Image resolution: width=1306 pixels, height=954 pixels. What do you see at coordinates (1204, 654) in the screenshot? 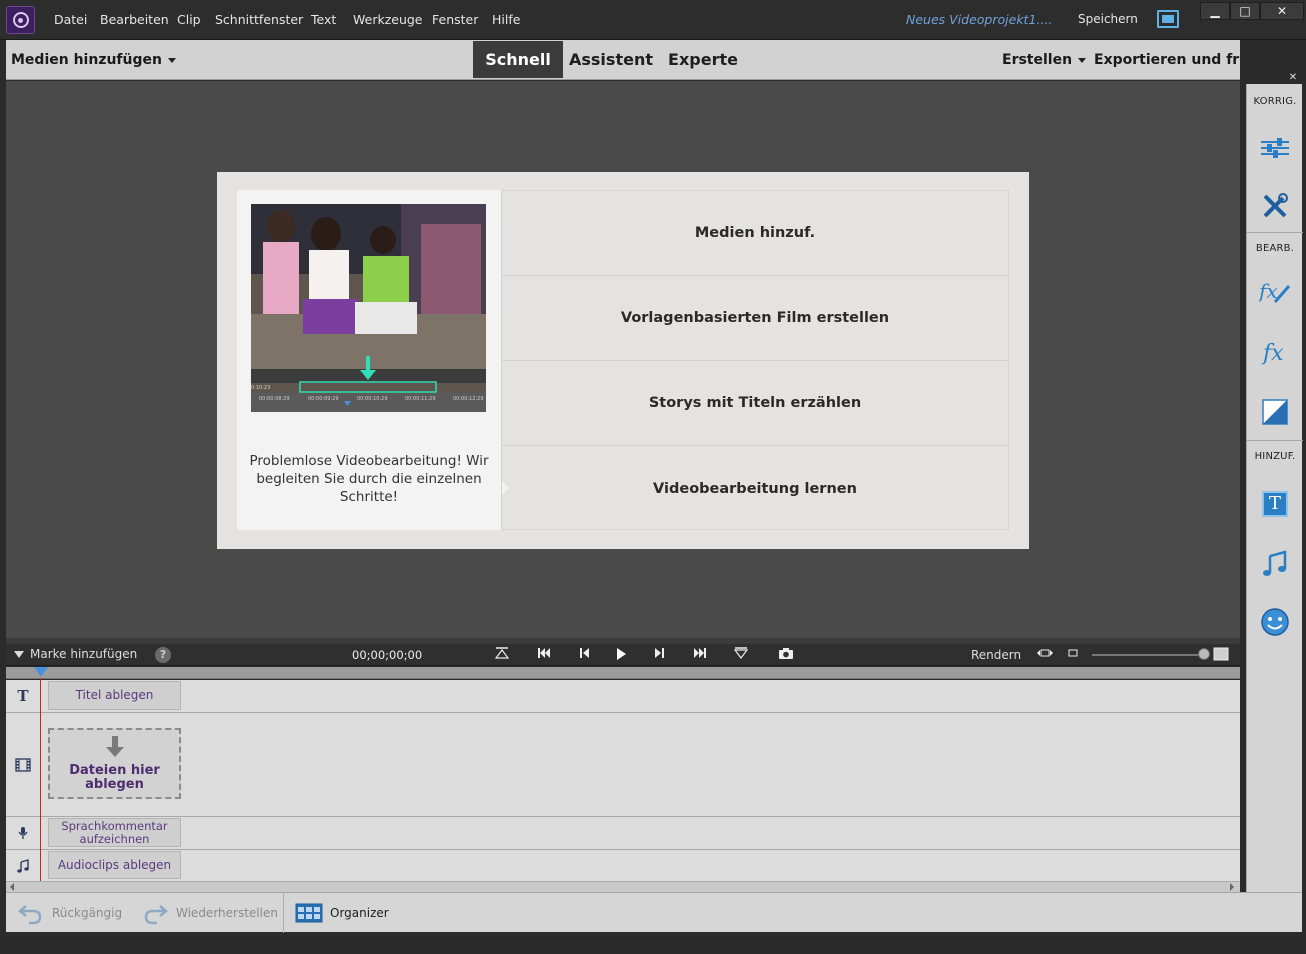
I see `zoom-slider-handle` at bounding box center [1204, 654].